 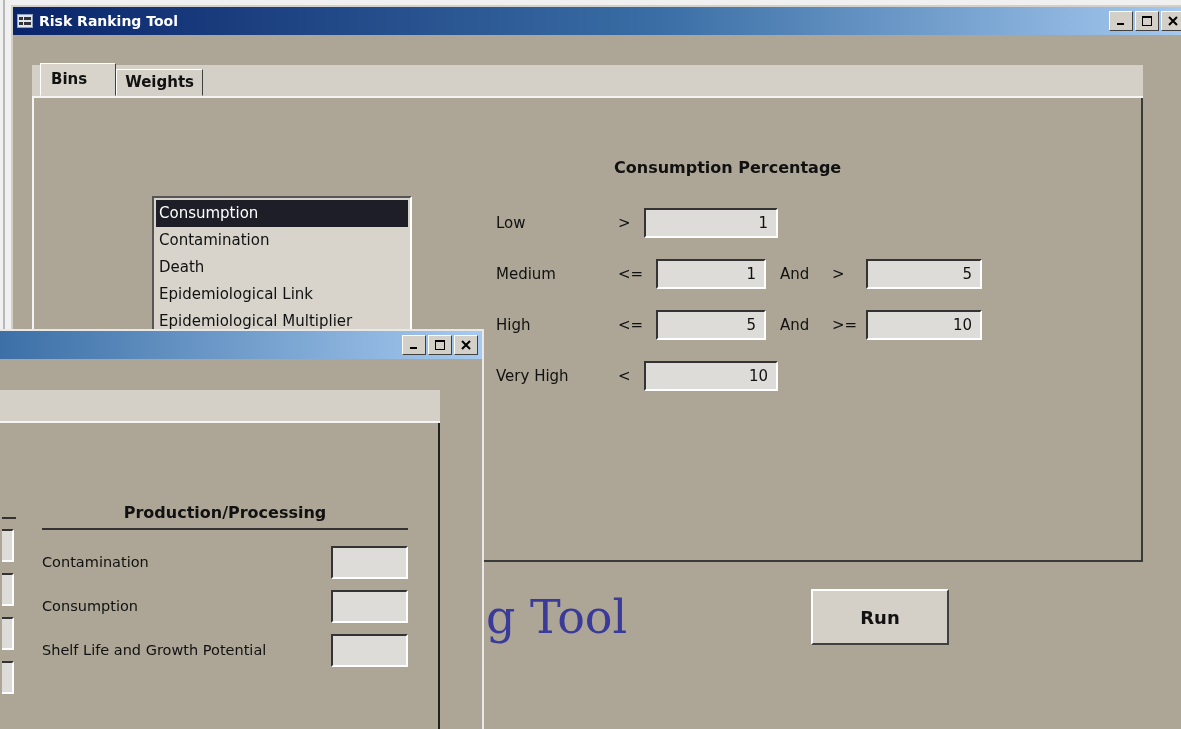 What do you see at coordinates (526, 273) in the screenshot?
I see `bin-label: Medium` at bounding box center [526, 273].